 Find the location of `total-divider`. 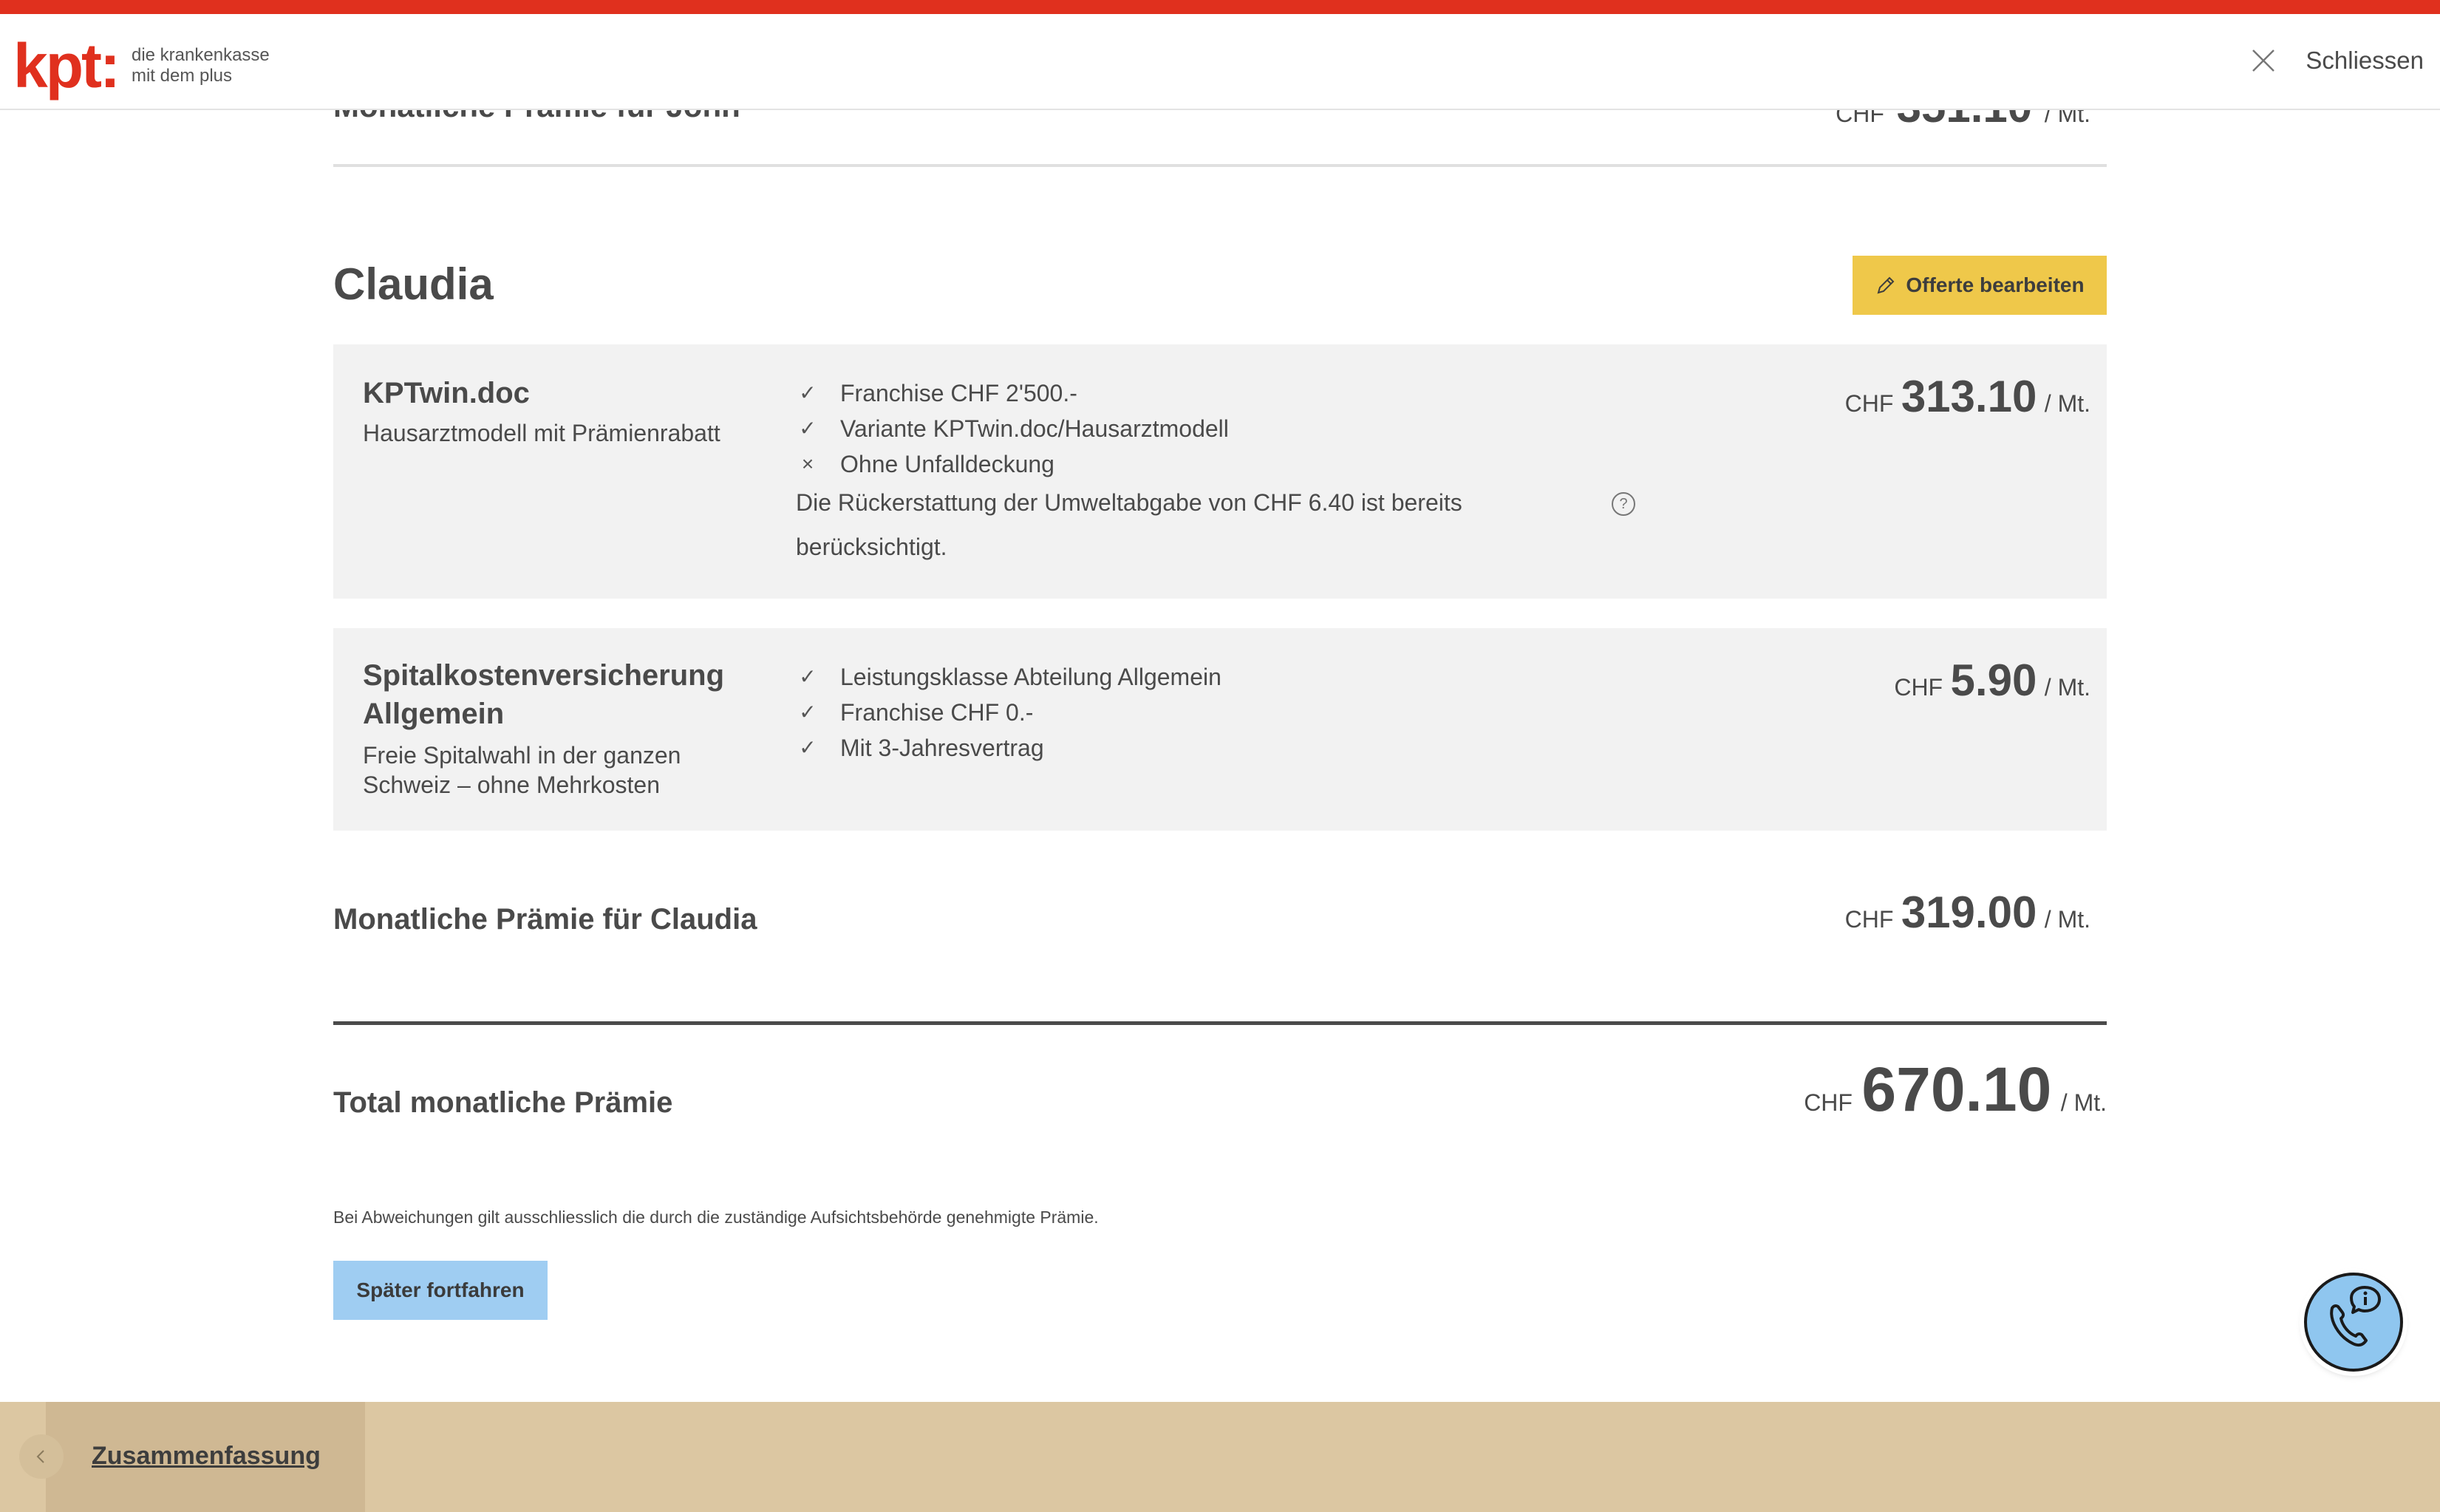

total-divider is located at coordinates (1220, 1023).